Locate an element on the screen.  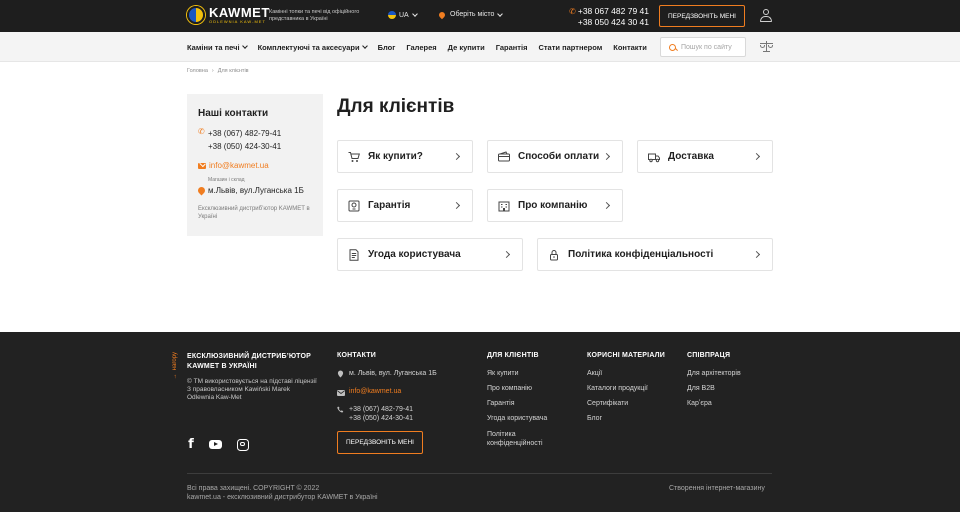
breadcrumb-home: Головна is located at coordinates (197, 71).